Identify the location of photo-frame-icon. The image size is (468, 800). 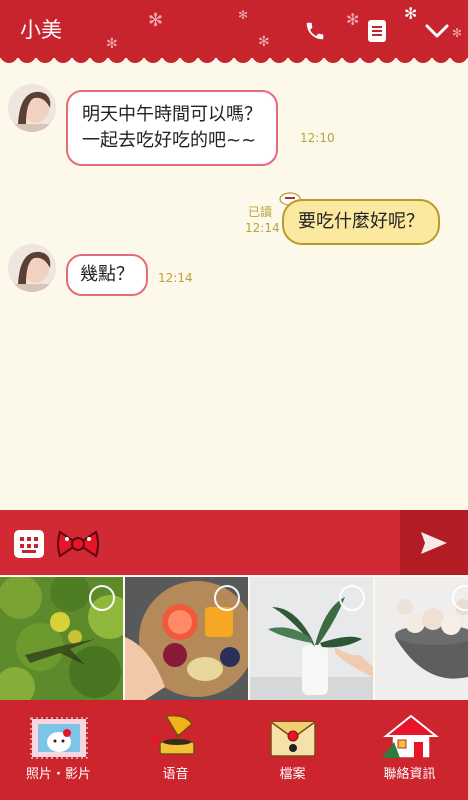
(58, 738).